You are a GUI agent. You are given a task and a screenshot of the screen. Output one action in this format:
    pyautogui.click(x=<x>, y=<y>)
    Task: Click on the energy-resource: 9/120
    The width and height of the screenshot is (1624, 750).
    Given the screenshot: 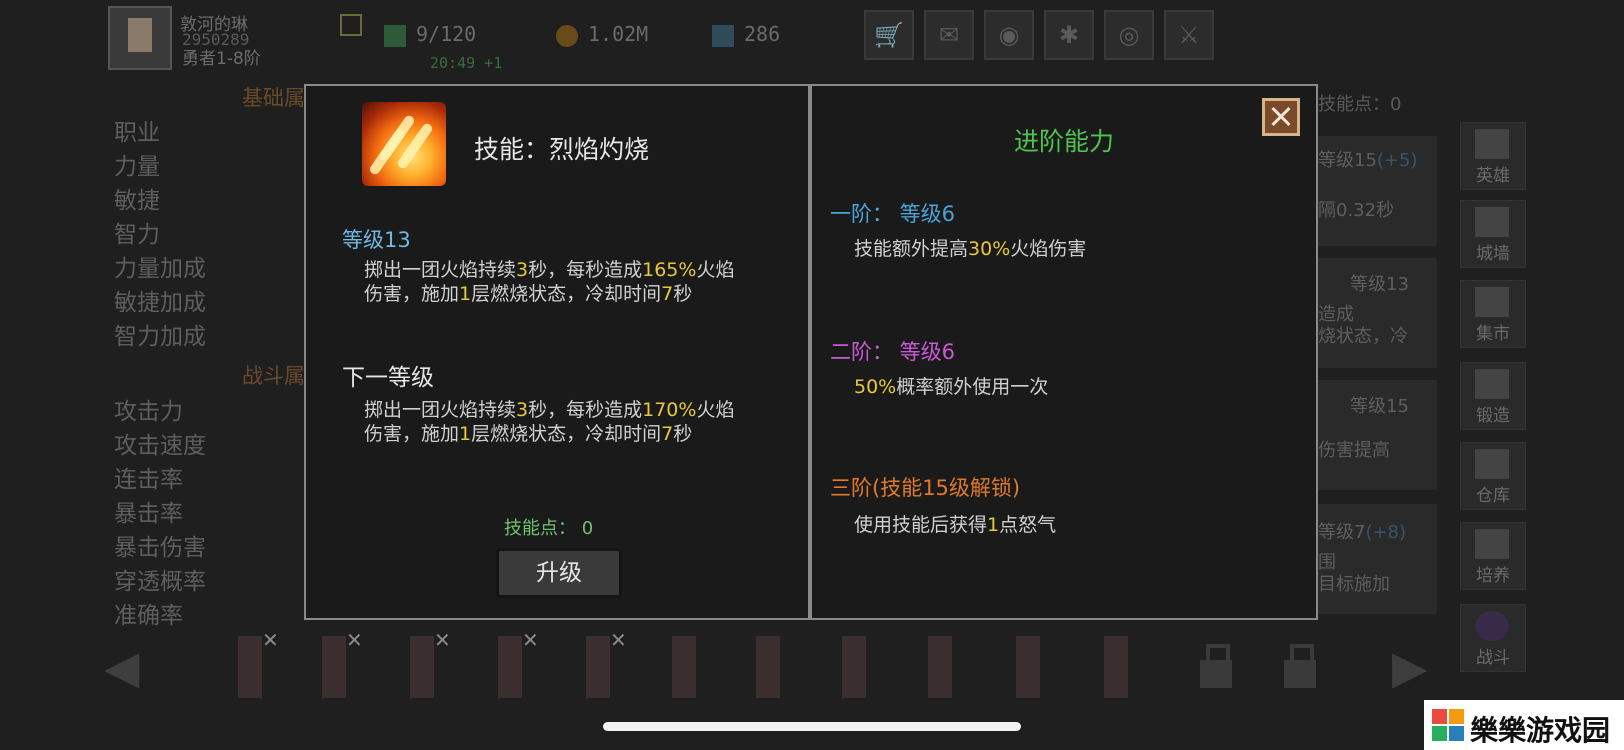 What is the action you would take?
    pyautogui.click(x=430, y=34)
    